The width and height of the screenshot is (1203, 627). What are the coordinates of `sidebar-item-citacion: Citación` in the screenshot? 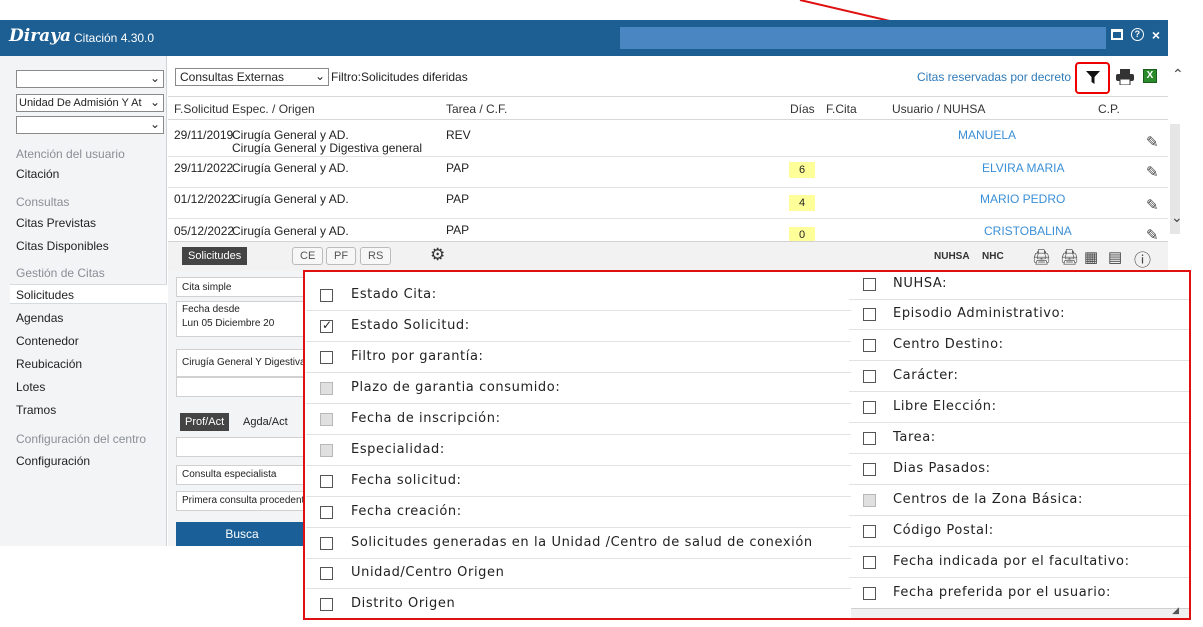 It's located at (91, 174).